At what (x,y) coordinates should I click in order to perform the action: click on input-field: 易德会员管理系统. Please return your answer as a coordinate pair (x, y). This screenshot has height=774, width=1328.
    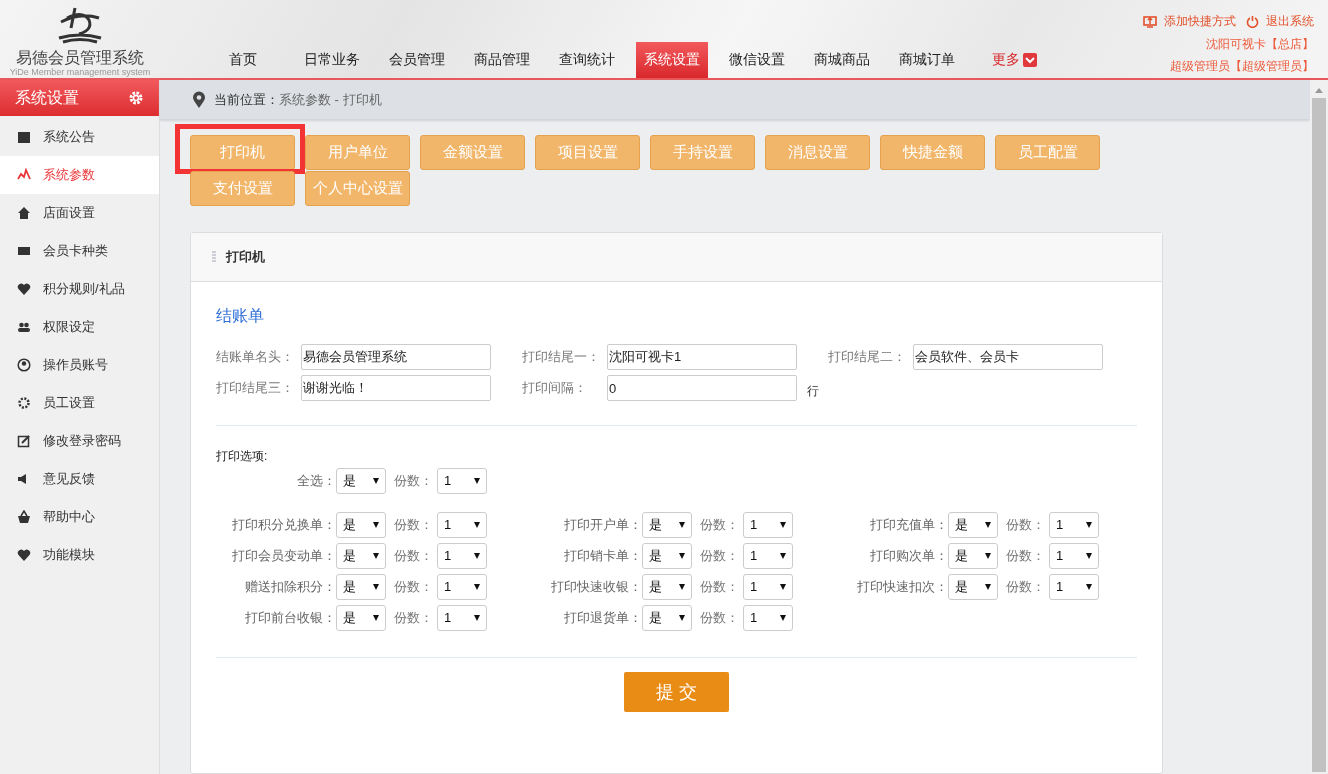
    Looking at the image, I should click on (396, 357).